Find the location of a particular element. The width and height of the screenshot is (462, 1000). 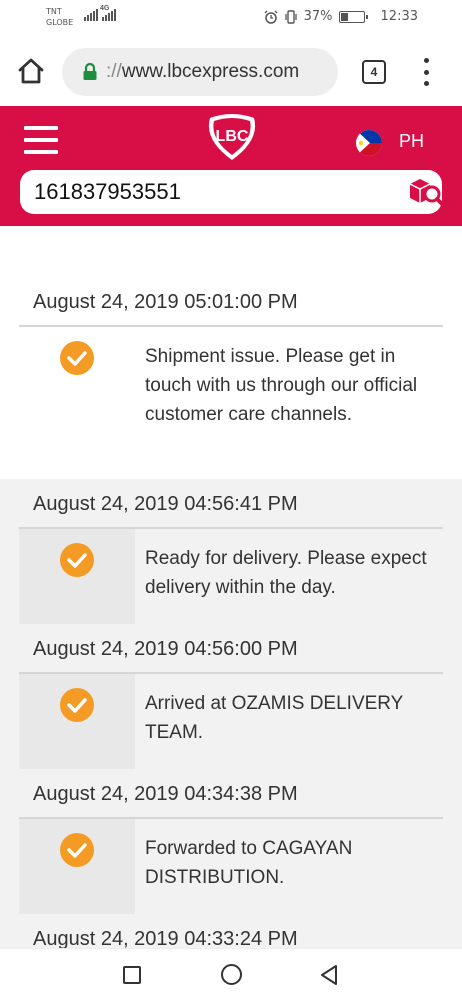

signal-icons: 4G is located at coordinates (100, 13).